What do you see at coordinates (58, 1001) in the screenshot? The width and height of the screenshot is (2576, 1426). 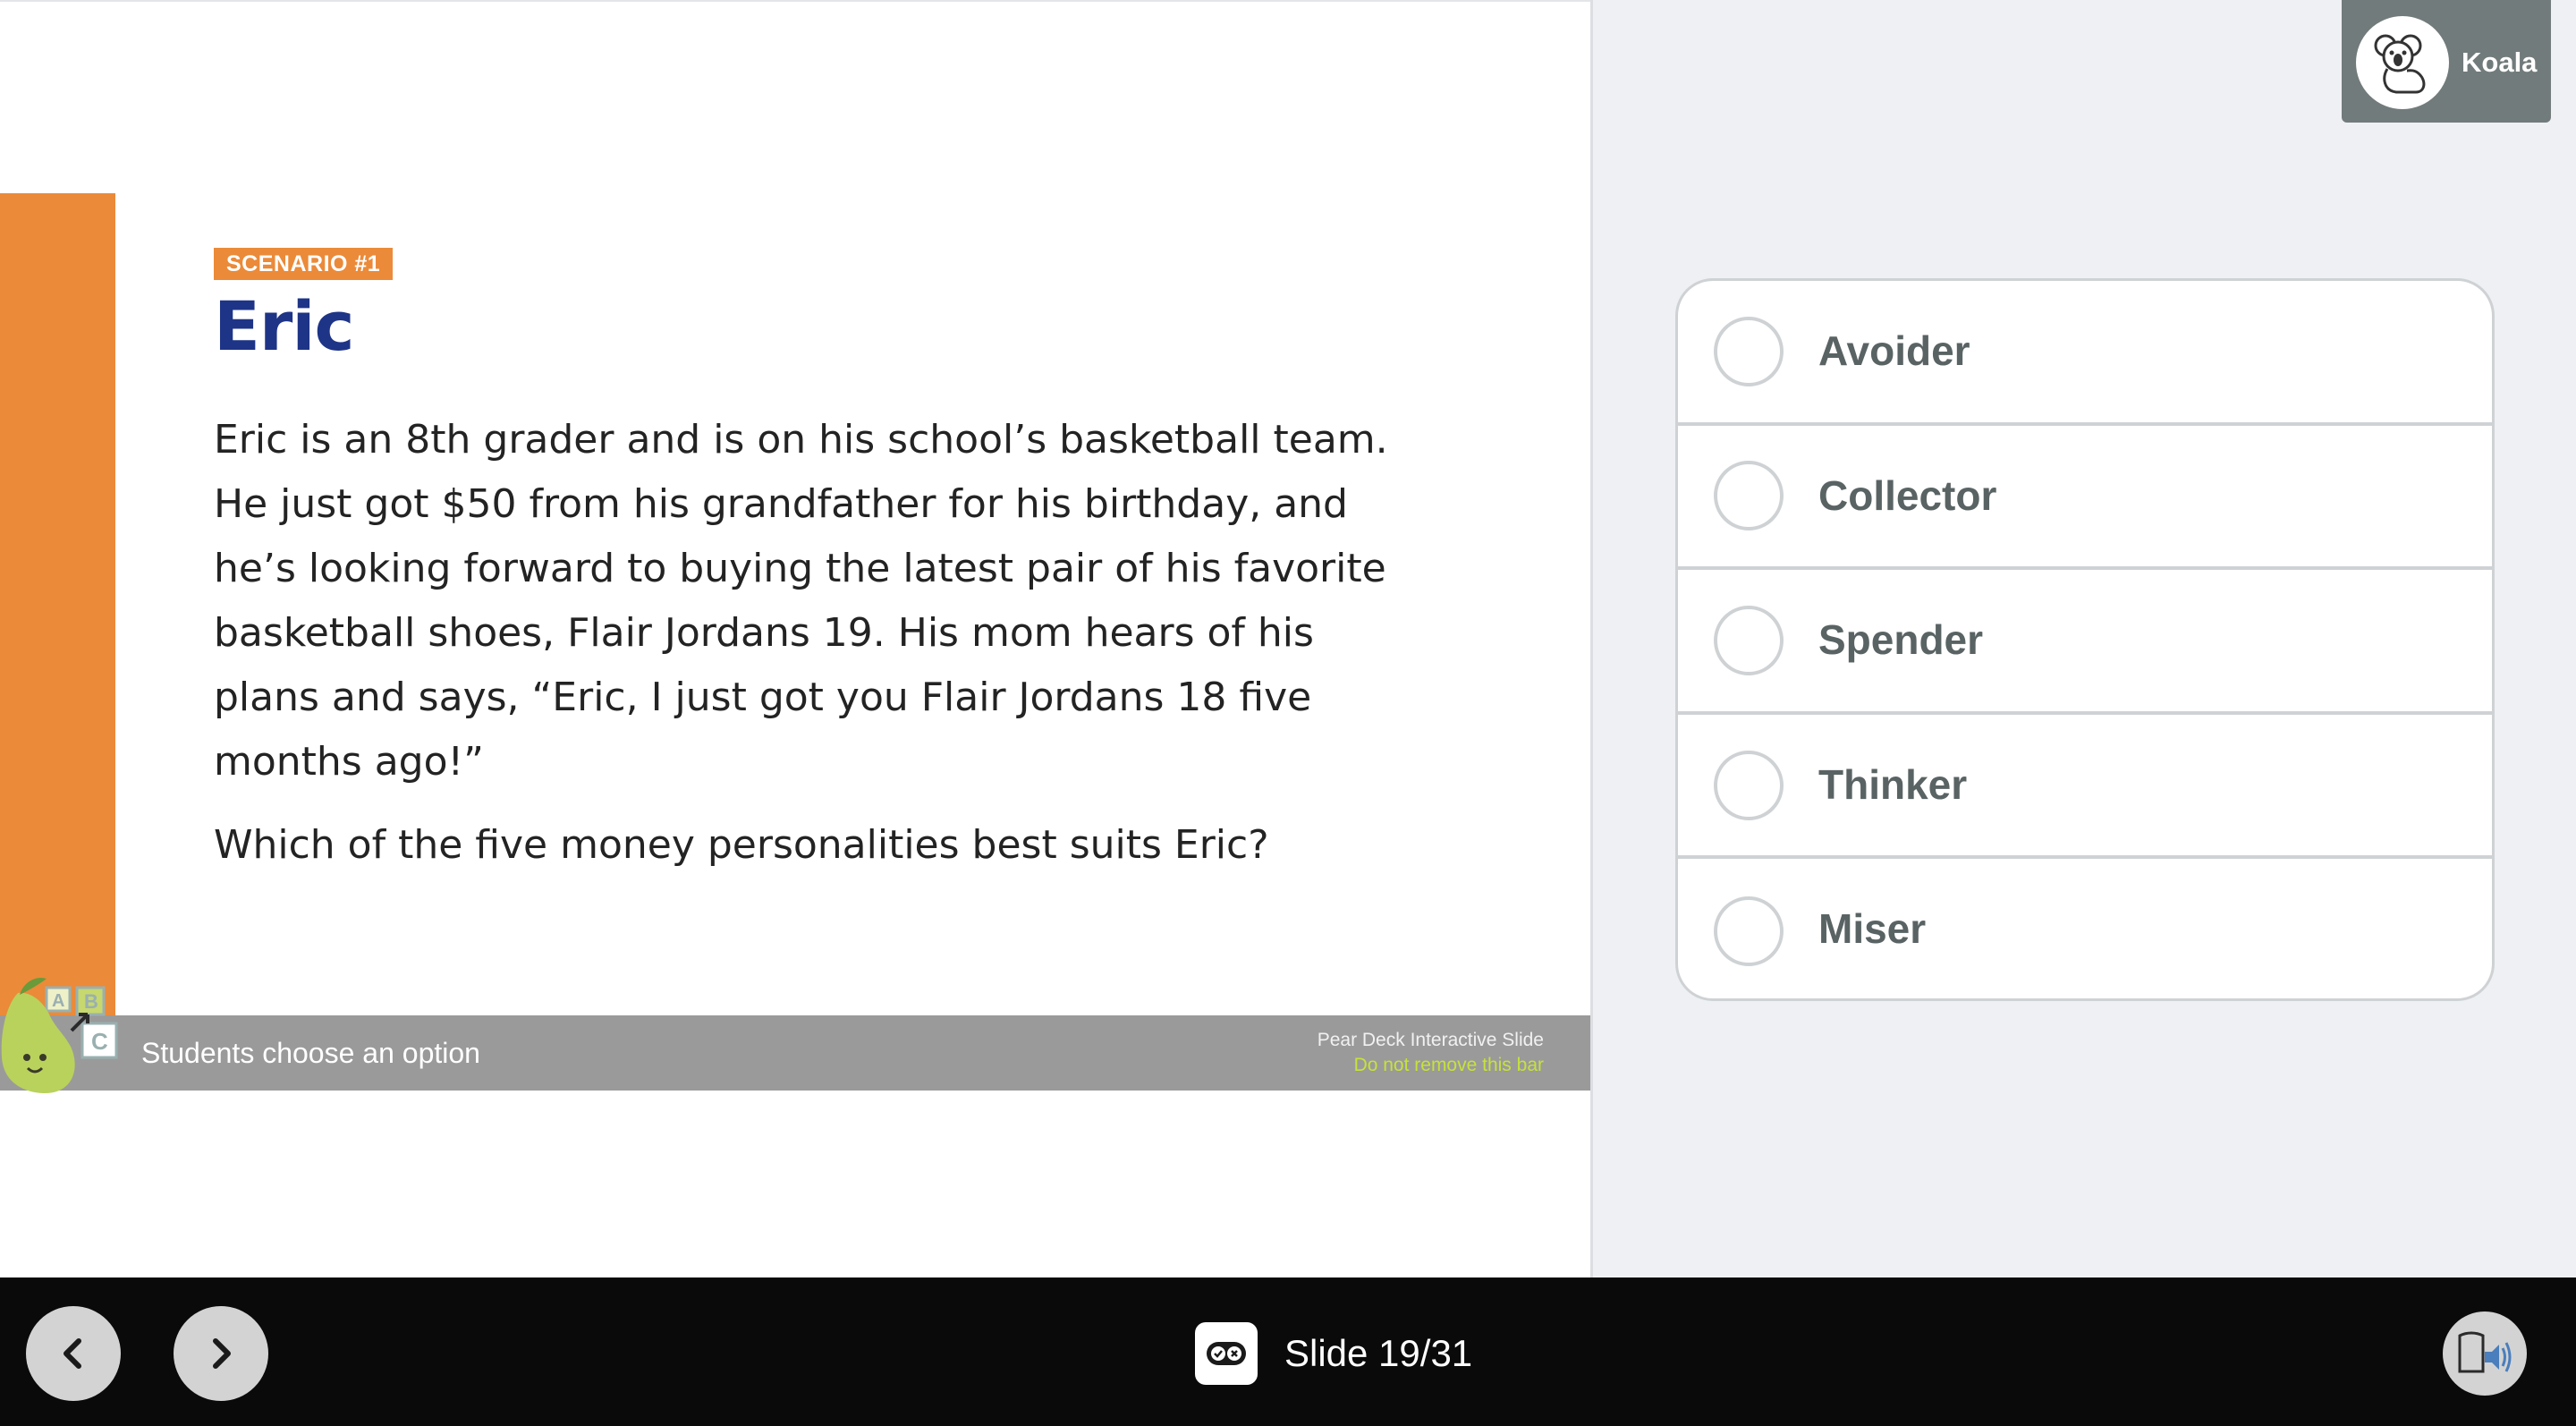 I see `svg-text: A` at bounding box center [58, 1001].